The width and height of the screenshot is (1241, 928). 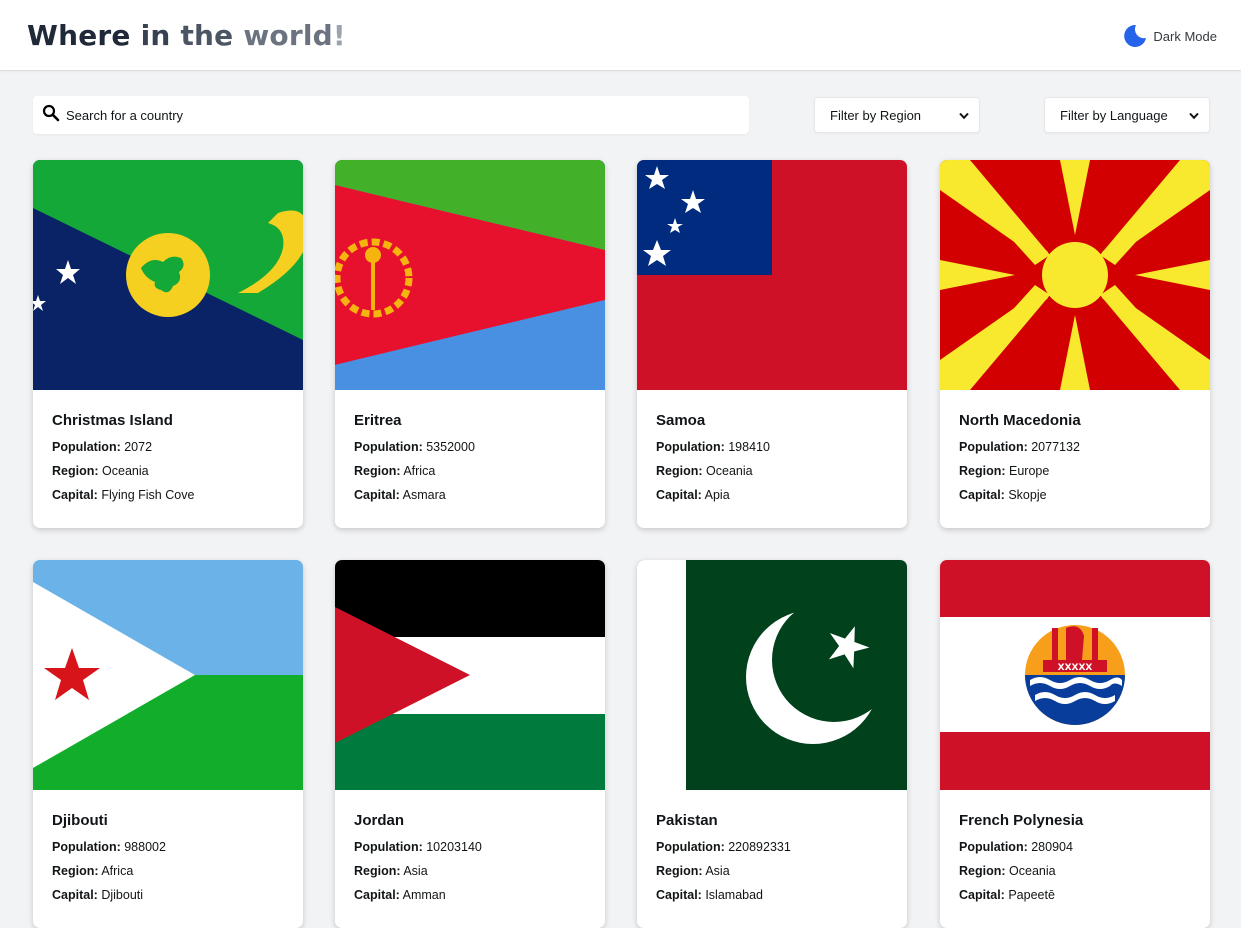 I want to click on region-filter-label: Filter by Region, so click(x=876, y=115).